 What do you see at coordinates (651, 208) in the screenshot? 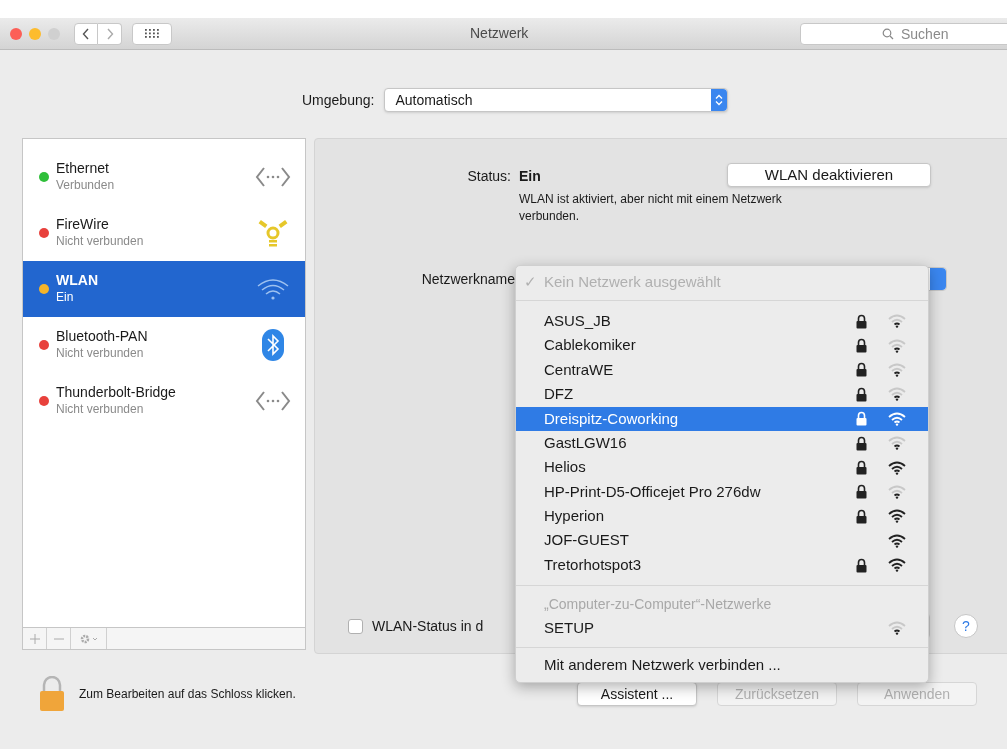
I see `status-note: WLAN ist aktiviert, aber nicht mit einem Netzwerk verbunden.` at bounding box center [651, 208].